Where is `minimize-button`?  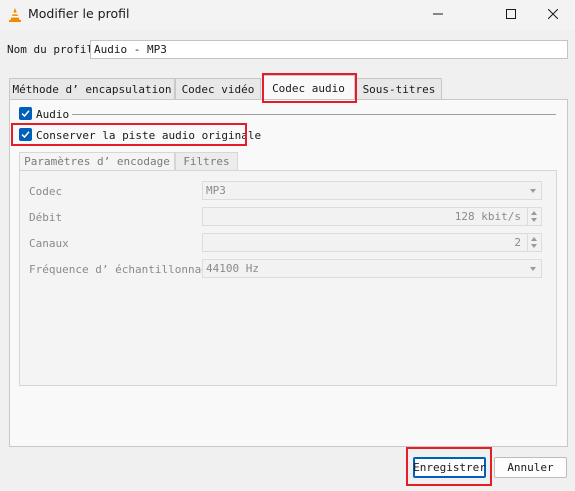
minimize-button is located at coordinates (437, 14).